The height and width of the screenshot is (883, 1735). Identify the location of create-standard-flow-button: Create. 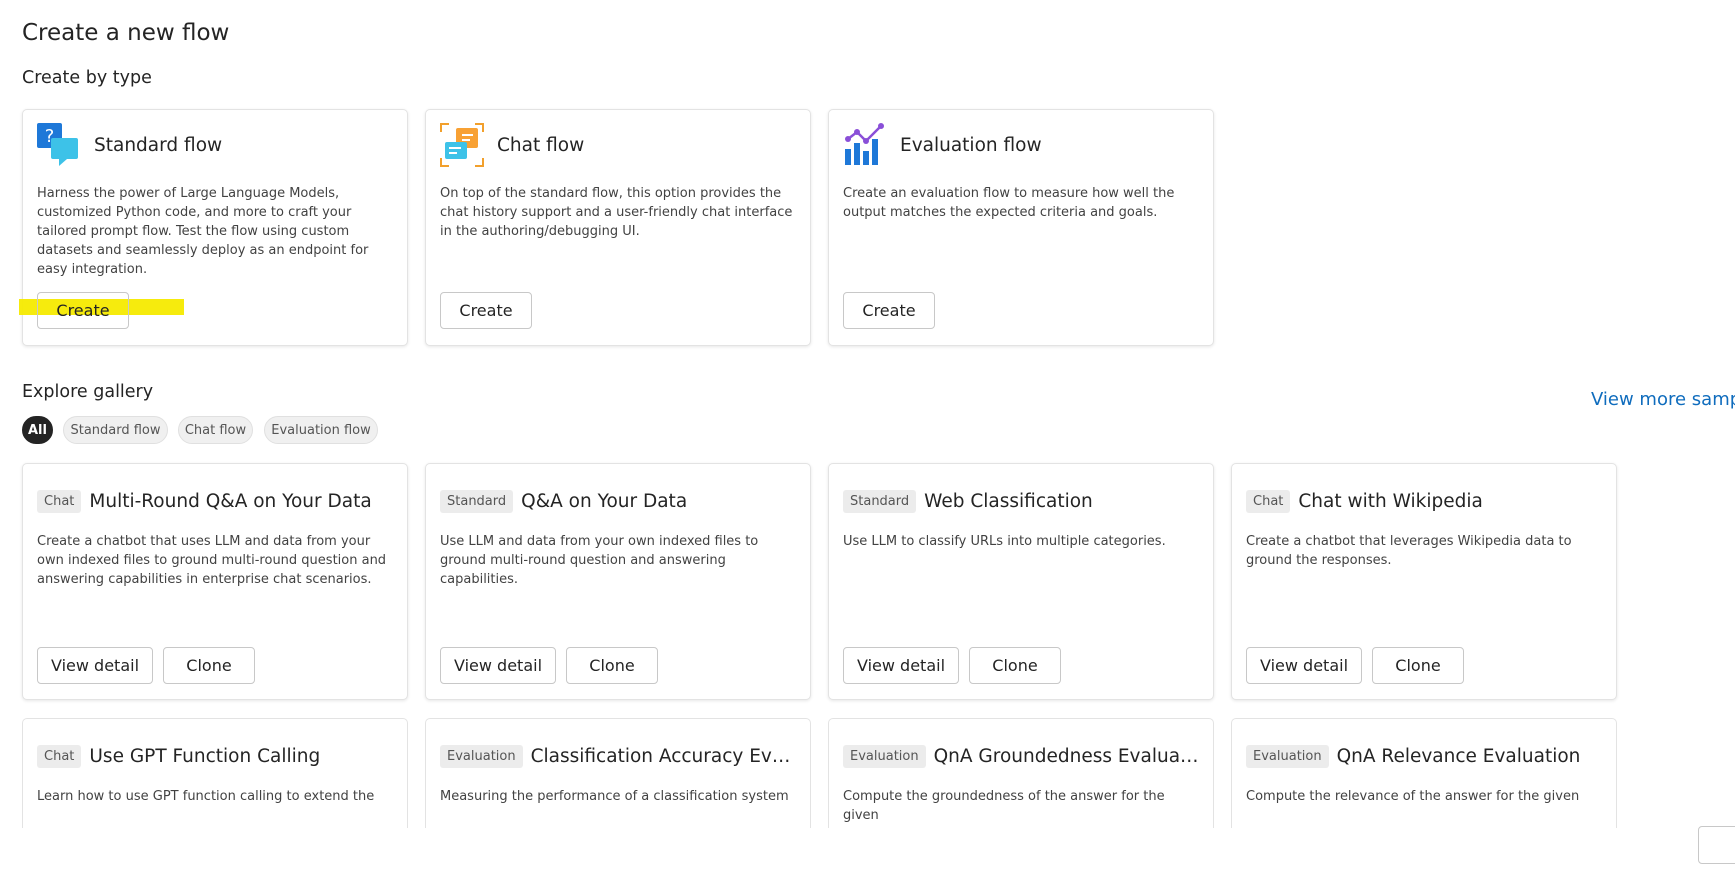
(83, 310).